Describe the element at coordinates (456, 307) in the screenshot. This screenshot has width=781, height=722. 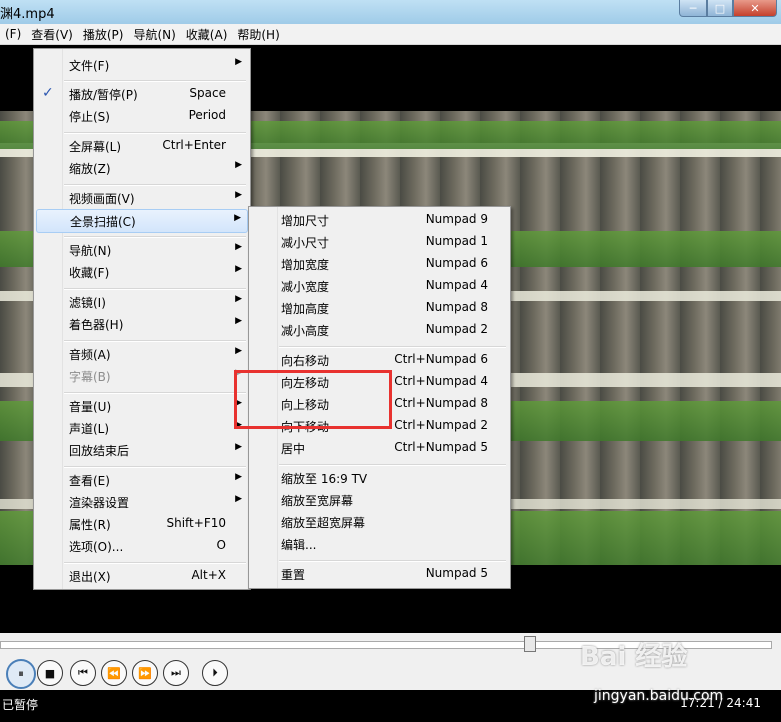
I see `menu-item-shortcut: Numpad 8` at that location.